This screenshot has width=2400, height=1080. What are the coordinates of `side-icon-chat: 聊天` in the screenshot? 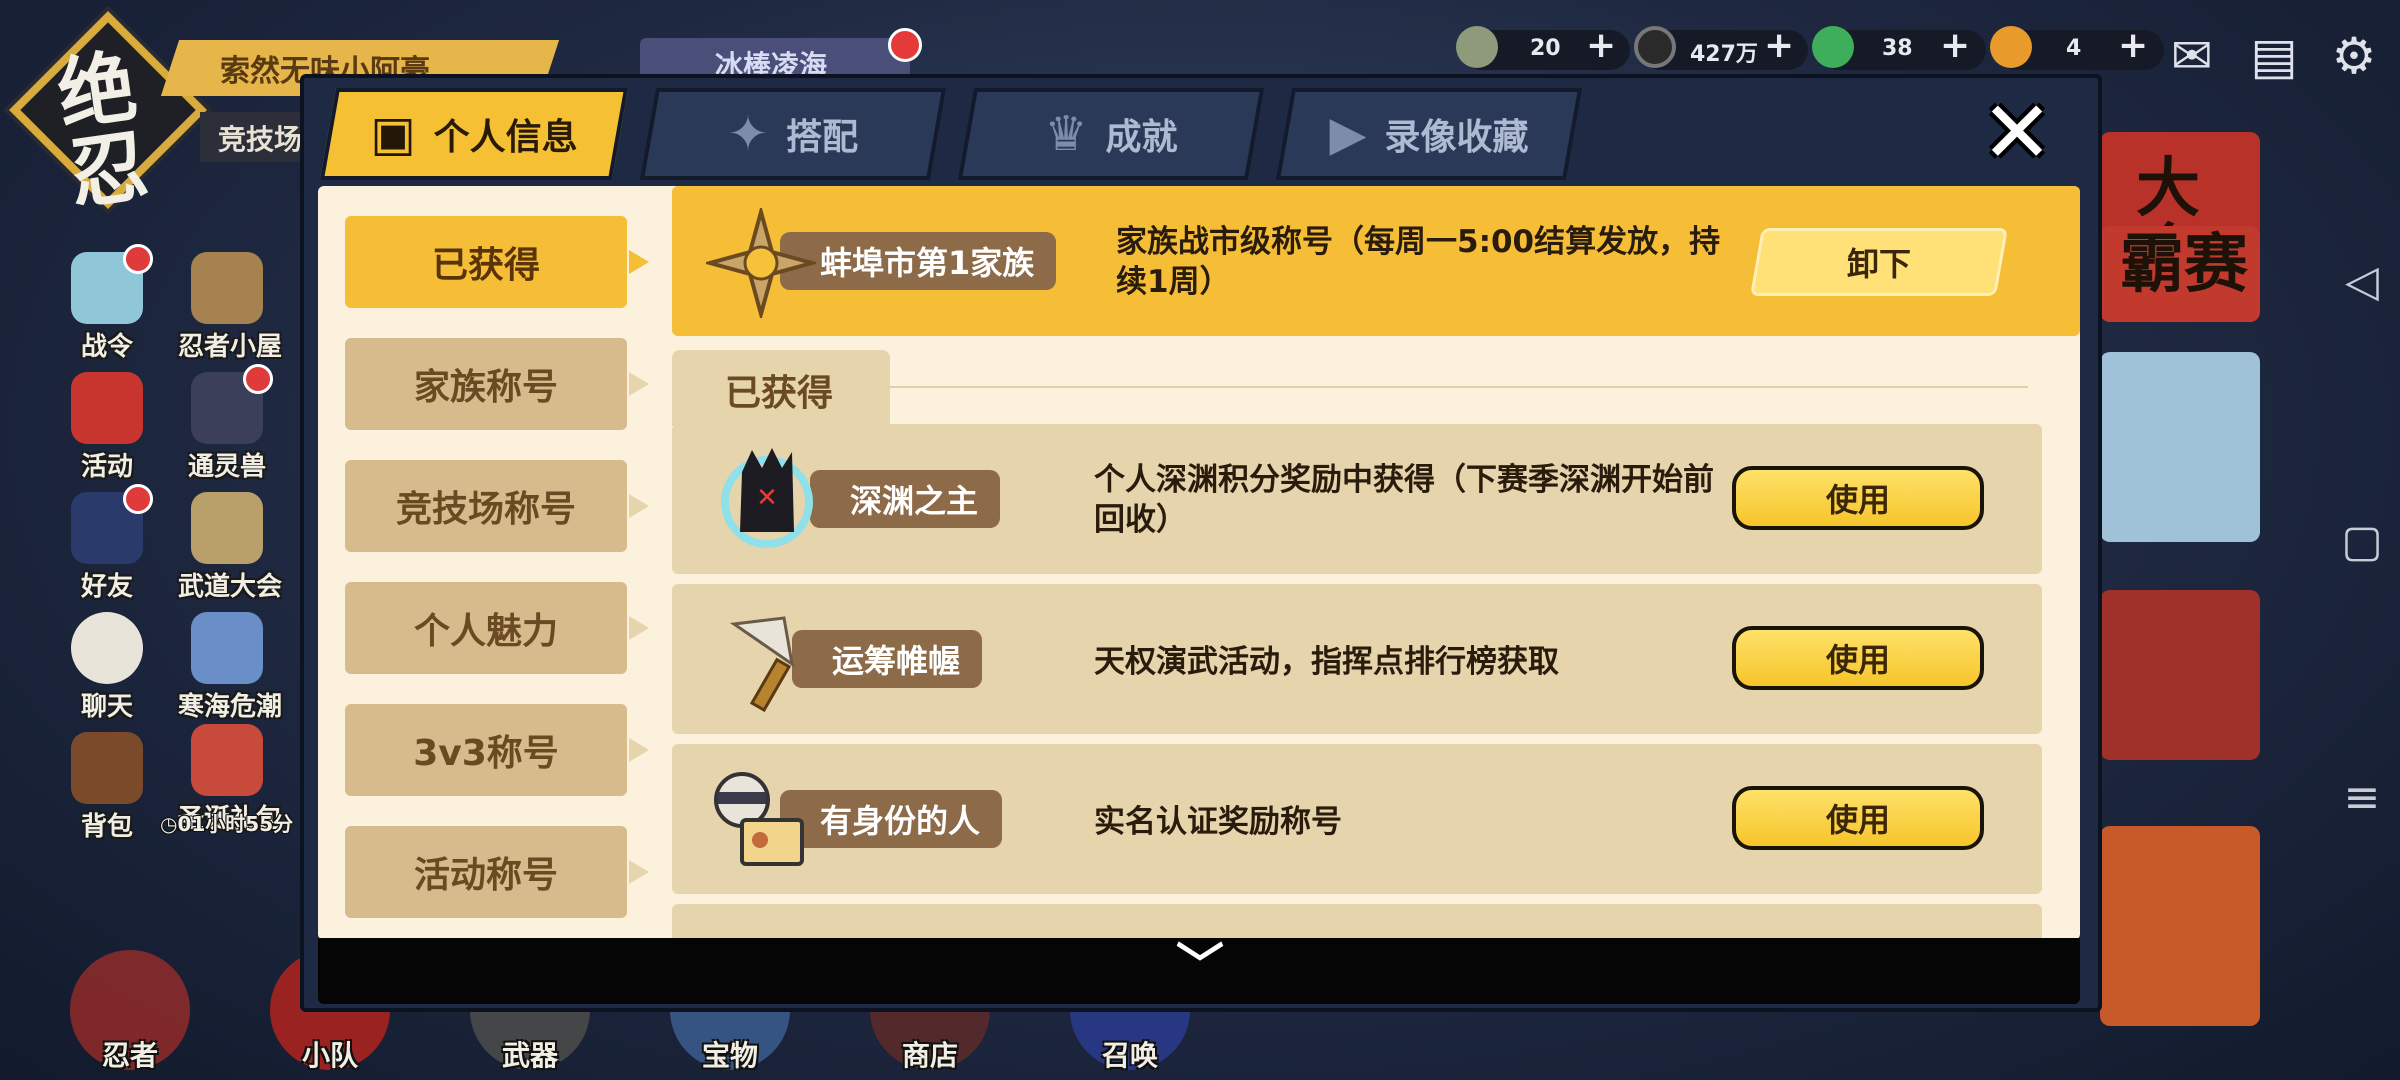 It's located at (107, 667).